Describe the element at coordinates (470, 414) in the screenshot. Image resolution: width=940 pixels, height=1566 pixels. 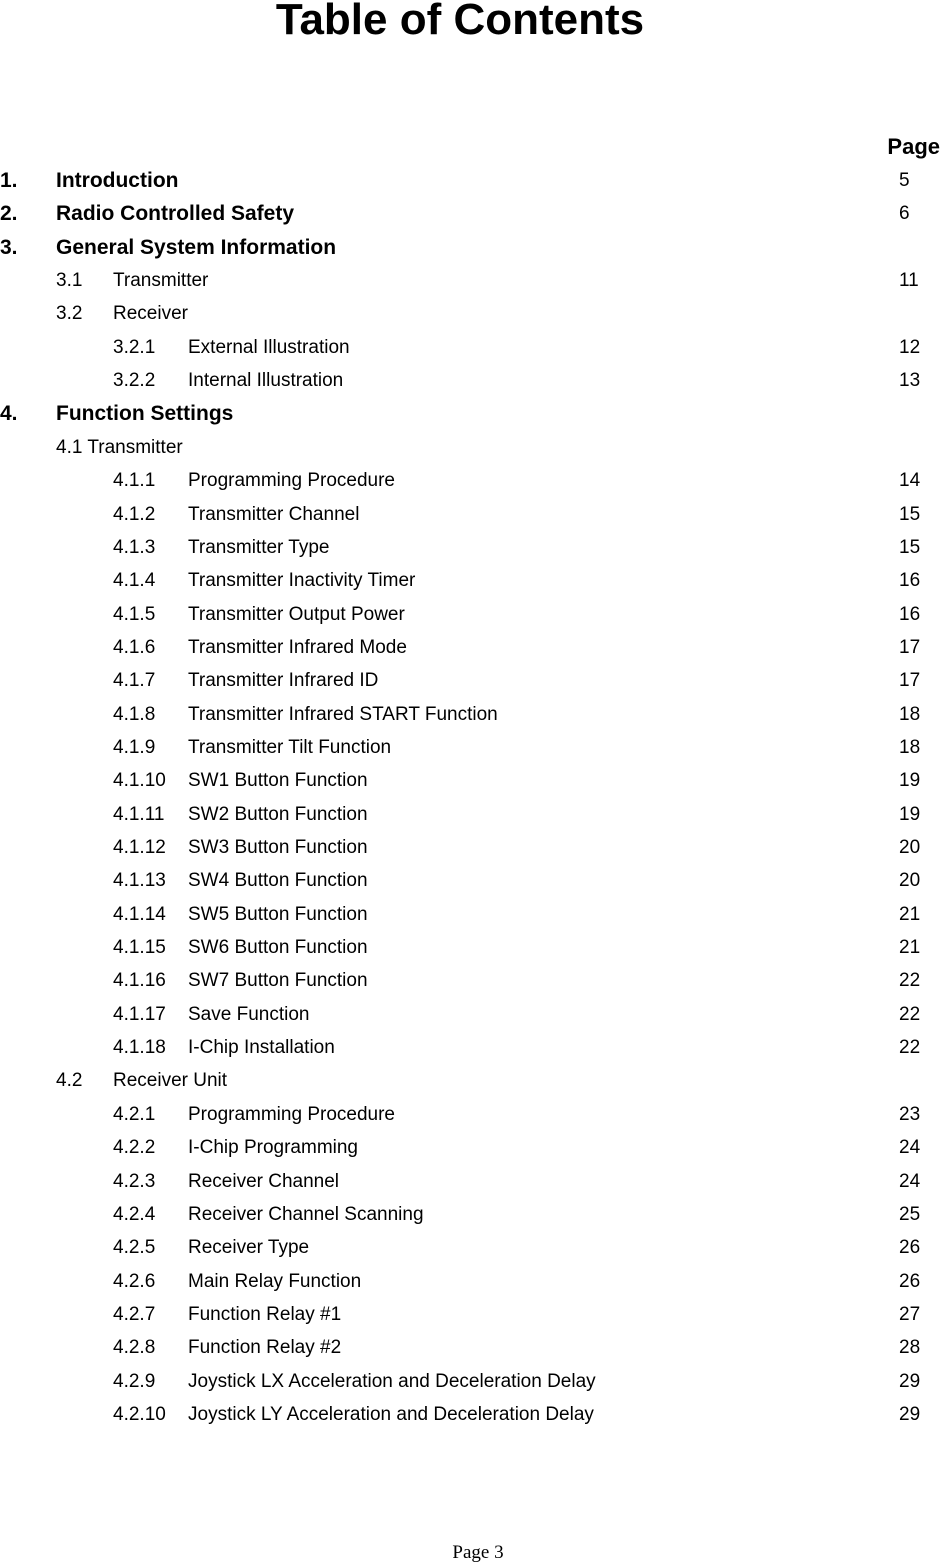
I see `toc-entry: 4. Function Settings` at that location.